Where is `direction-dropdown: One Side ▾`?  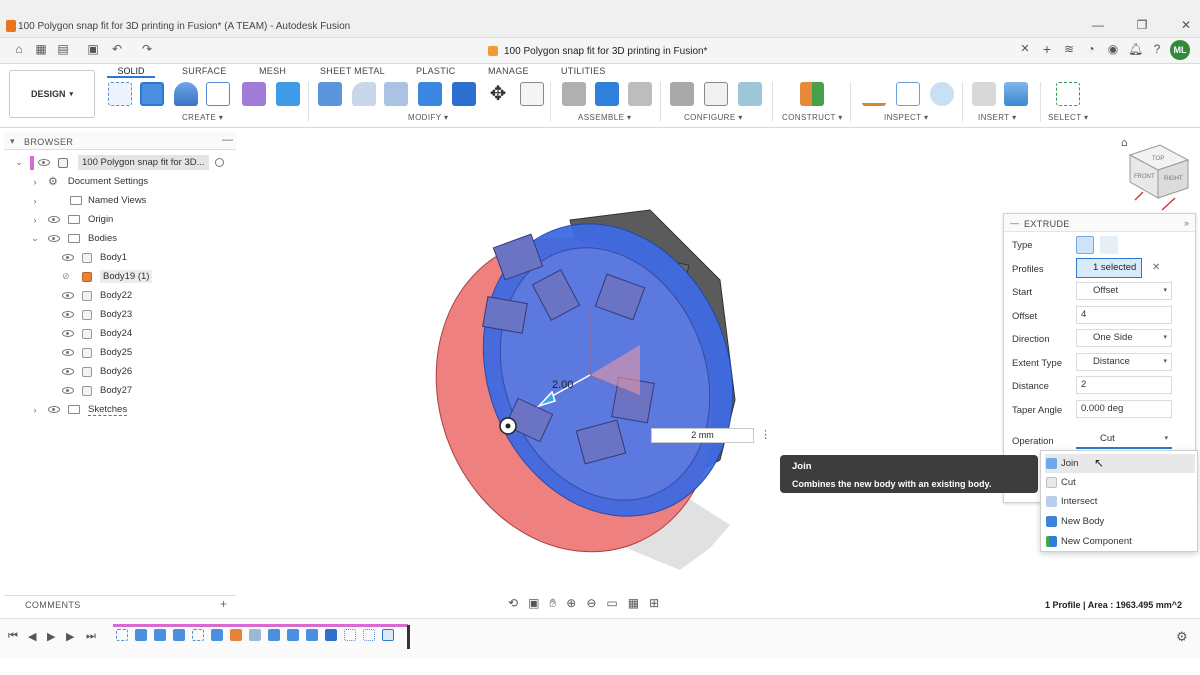 direction-dropdown: One Side ▾ is located at coordinates (1124, 338).